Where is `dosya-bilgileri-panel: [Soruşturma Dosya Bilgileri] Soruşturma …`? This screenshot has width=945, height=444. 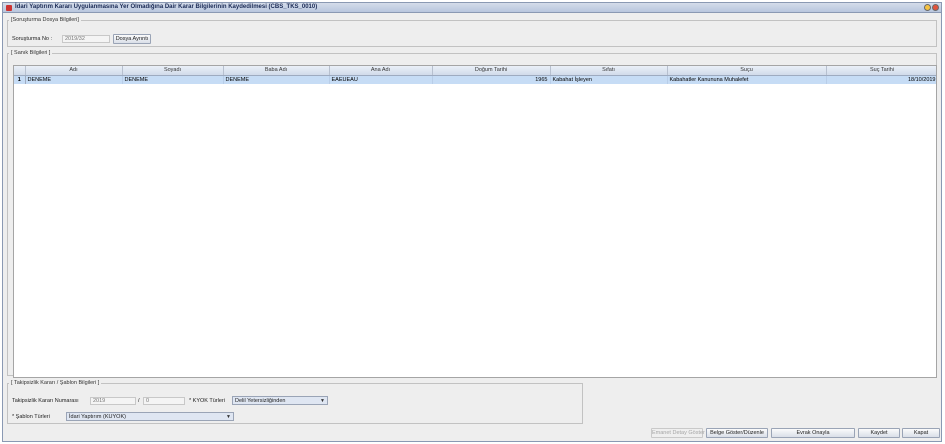 dosya-bilgileri-panel: [Soruşturma Dosya Bilgileri] Soruşturma … is located at coordinates (472, 32).